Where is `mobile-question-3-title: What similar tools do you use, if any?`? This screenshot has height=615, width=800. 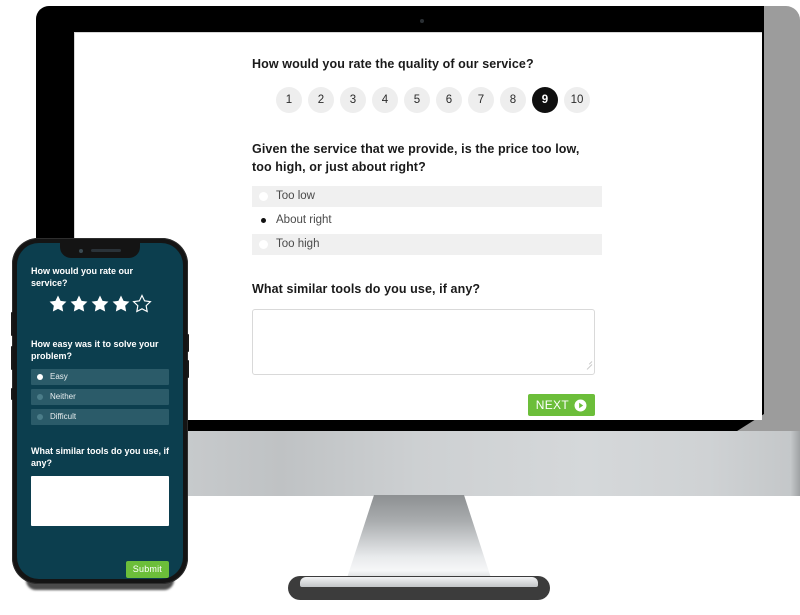
mobile-question-3-title: What similar tools do you use, if any? is located at coordinates (100, 456).